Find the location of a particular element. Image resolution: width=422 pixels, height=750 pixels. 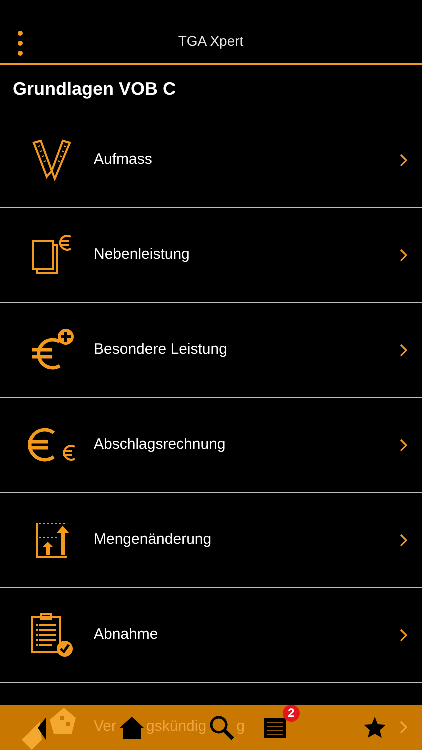

item-label: g is located at coordinates (240, 727).